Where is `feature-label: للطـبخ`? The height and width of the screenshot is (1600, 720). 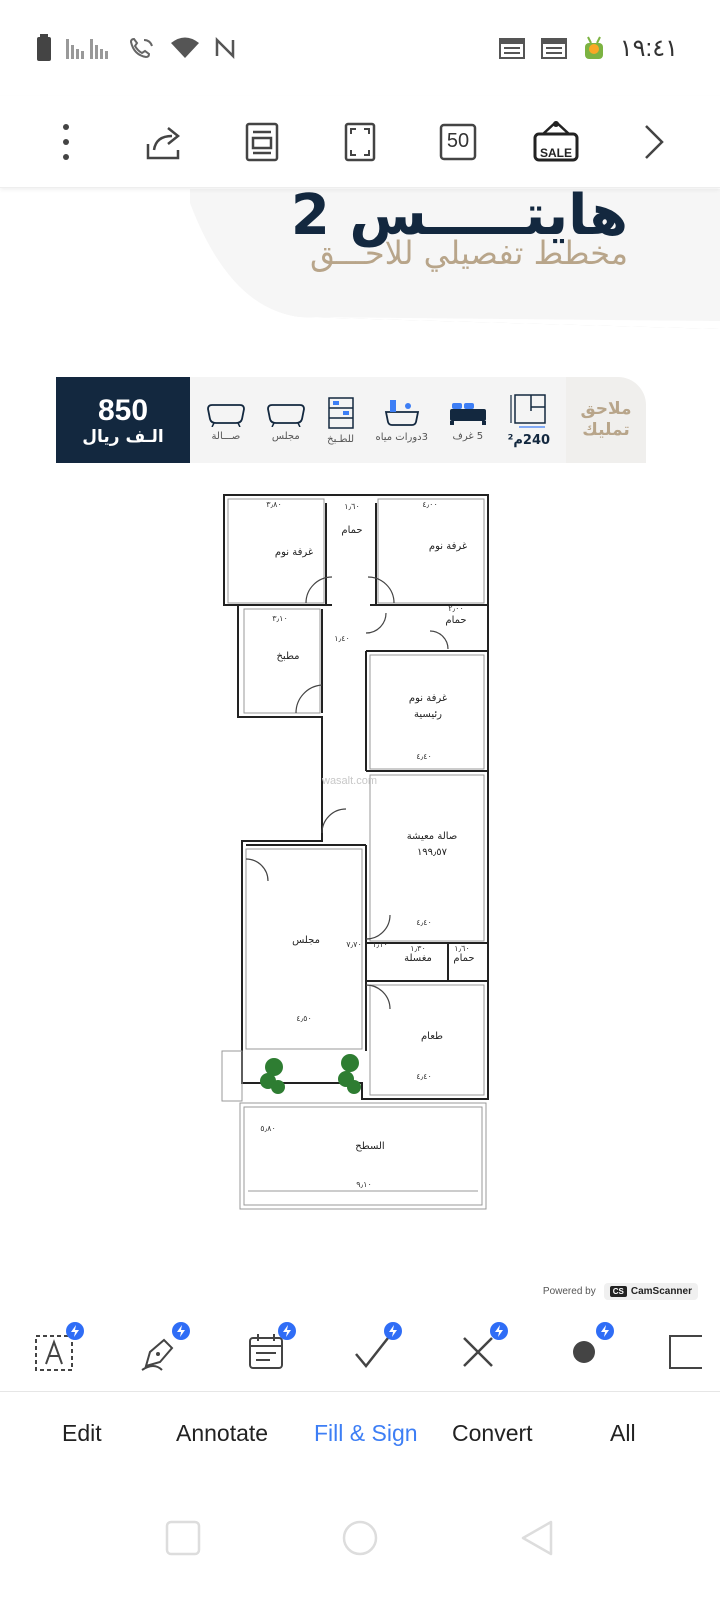 feature-label: للطـبخ is located at coordinates (341, 439).